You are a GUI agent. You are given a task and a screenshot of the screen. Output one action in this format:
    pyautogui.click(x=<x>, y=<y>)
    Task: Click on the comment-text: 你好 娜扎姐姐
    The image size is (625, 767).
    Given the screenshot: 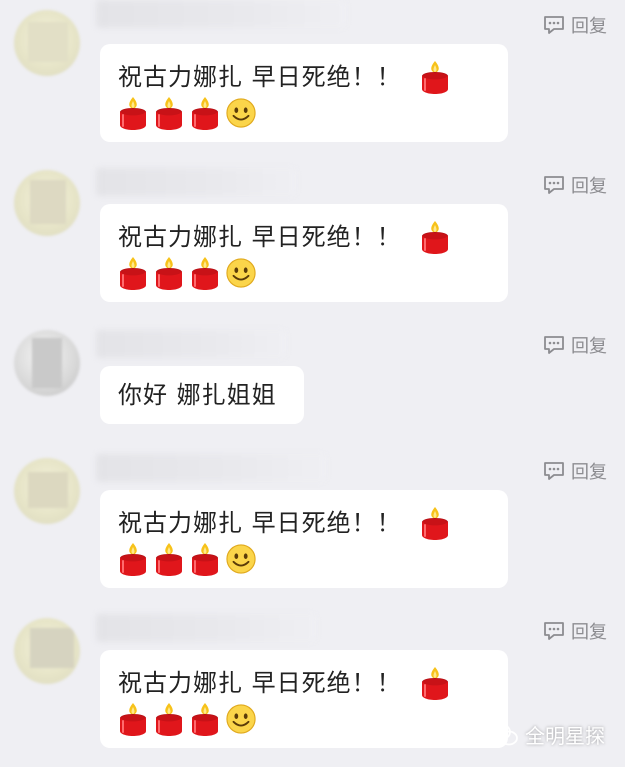 What is the action you would take?
    pyautogui.click(x=197, y=395)
    